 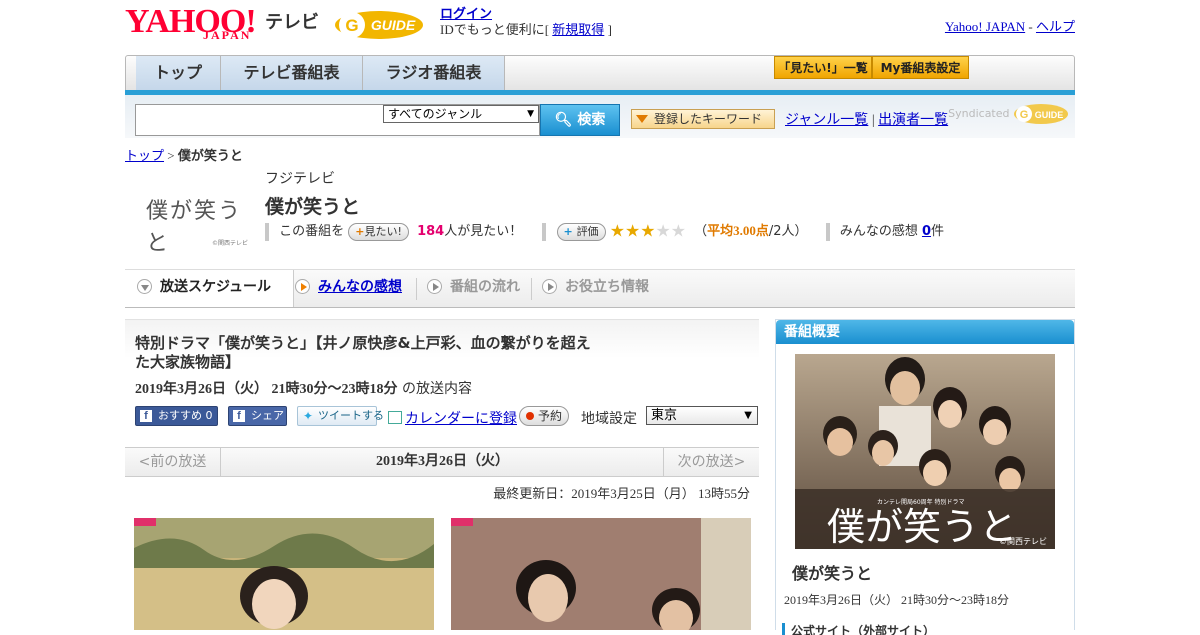 I want to click on genre-list-link: ジャンル一覧, so click(x=826, y=120).